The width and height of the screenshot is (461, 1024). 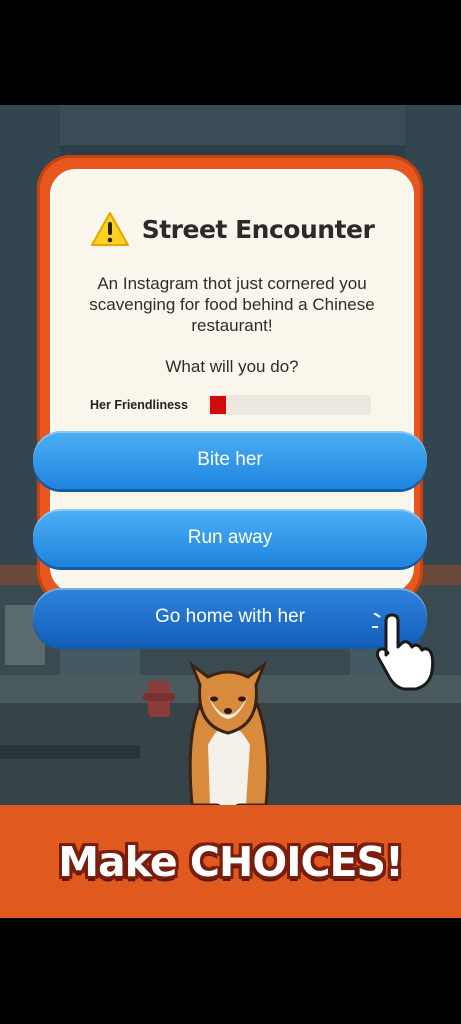 I want to click on dialog-title: Street Encounter, so click(x=258, y=229).